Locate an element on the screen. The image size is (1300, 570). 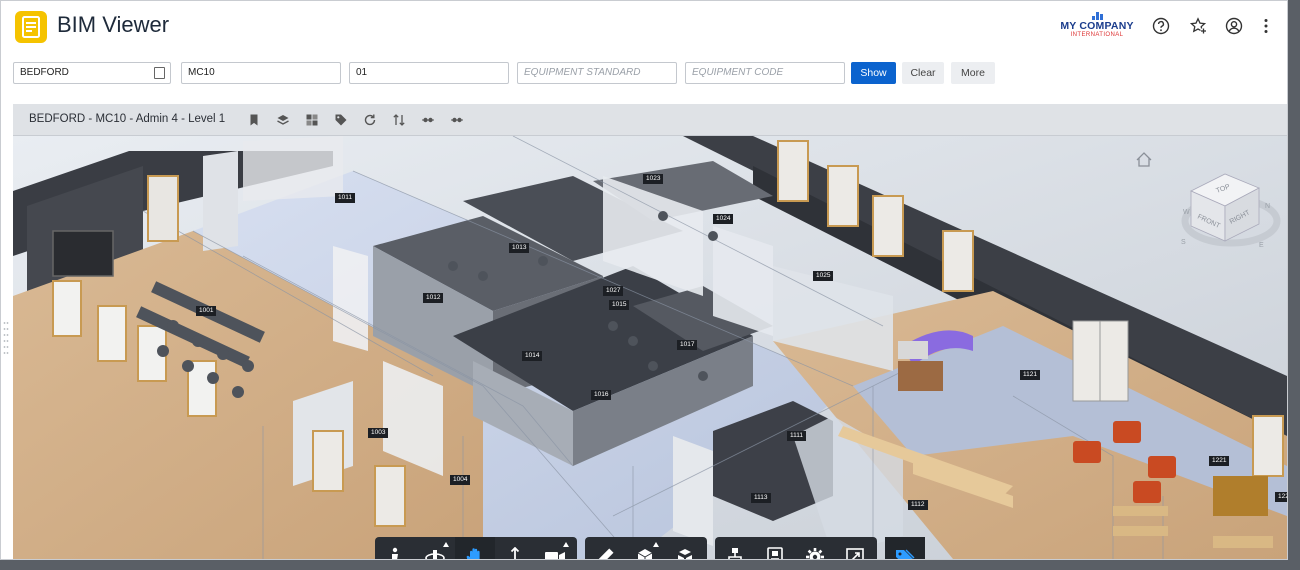
tags-toolbar is located at coordinates (905, 548).